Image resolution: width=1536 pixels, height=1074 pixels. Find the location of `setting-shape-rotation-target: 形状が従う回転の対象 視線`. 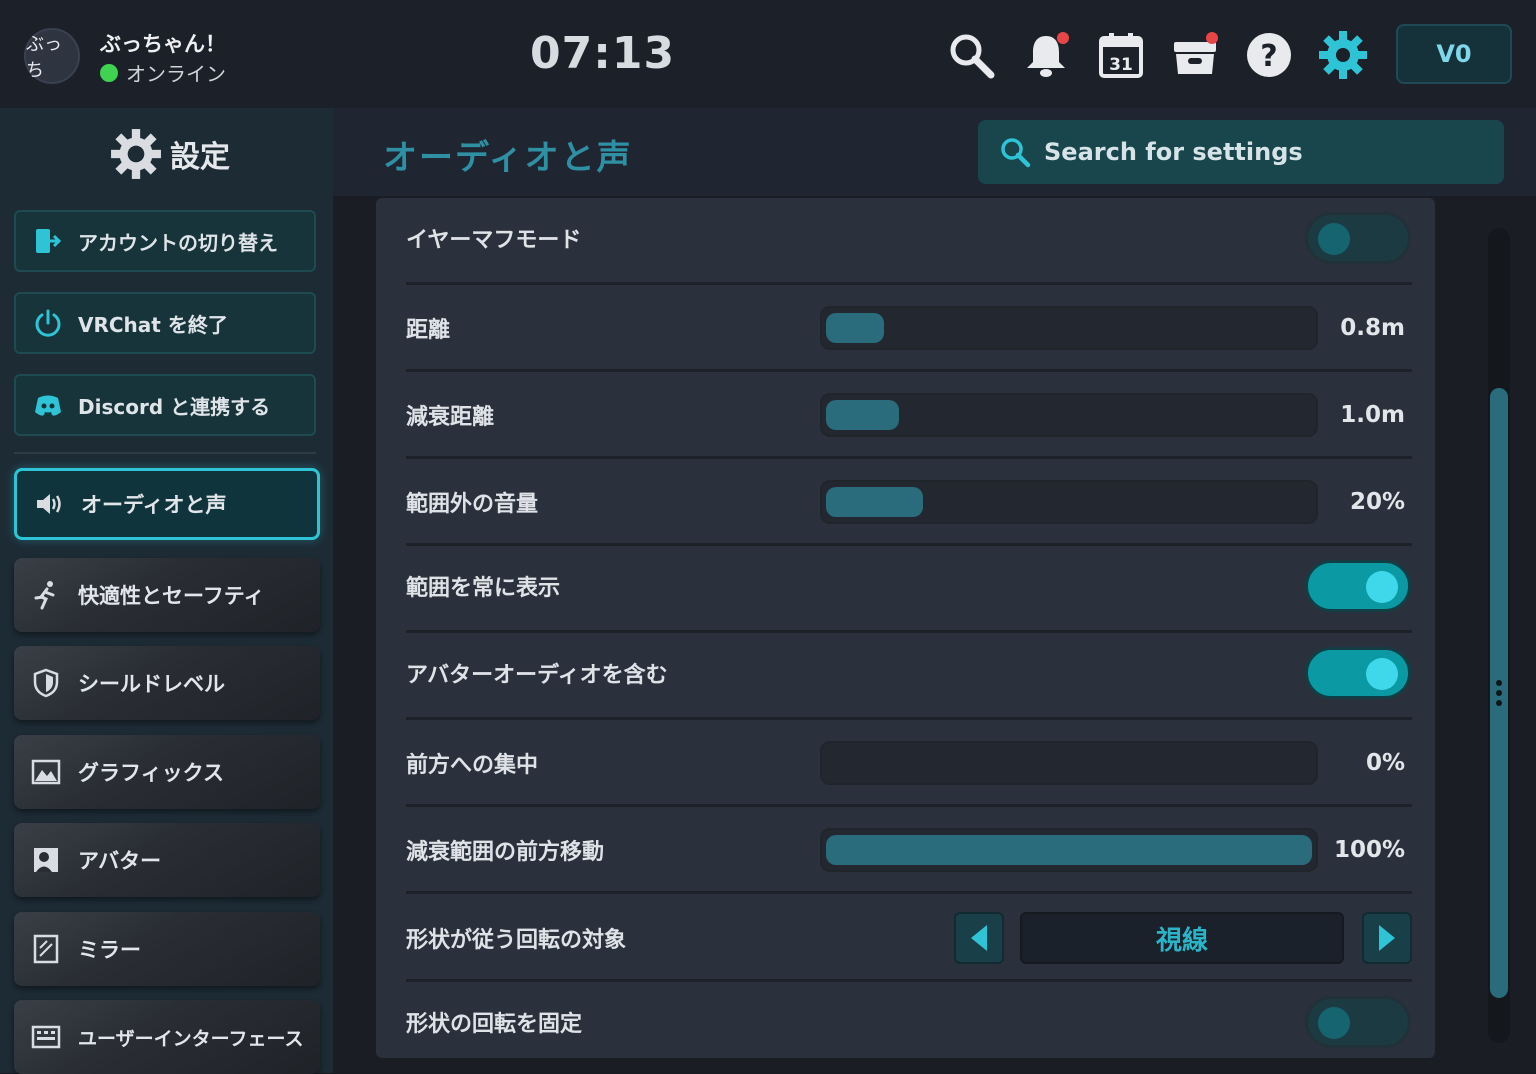

setting-shape-rotation-target: 形状が従う回転の対象 視線 is located at coordinates (909, 938).